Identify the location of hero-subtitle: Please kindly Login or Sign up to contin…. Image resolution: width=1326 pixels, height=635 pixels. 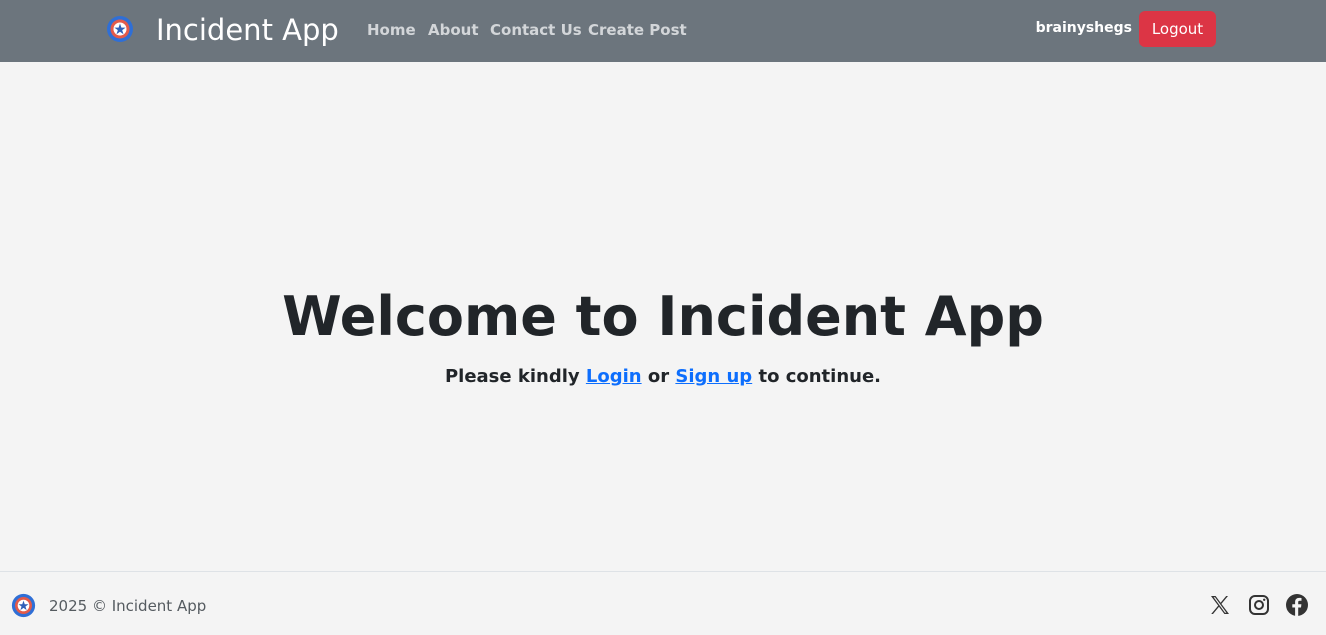
(663, 377).